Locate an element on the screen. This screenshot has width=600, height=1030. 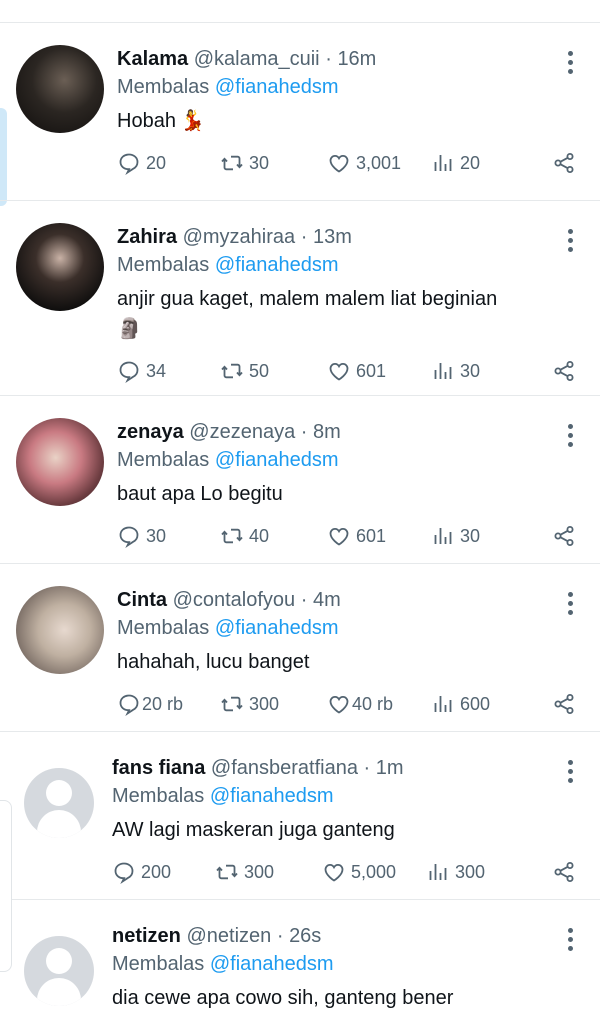
reply-button: 20 rb is located at coordinates (168, 704).